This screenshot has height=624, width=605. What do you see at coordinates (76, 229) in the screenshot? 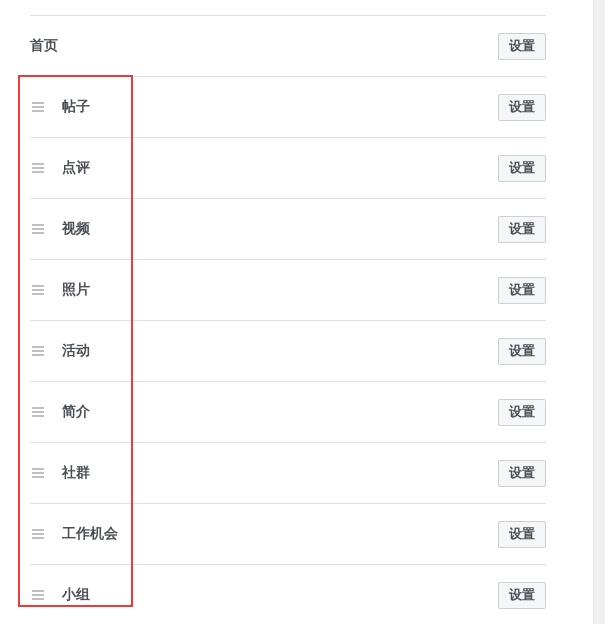
I see `tab-label: 视频` at bounding box center [76, 229].